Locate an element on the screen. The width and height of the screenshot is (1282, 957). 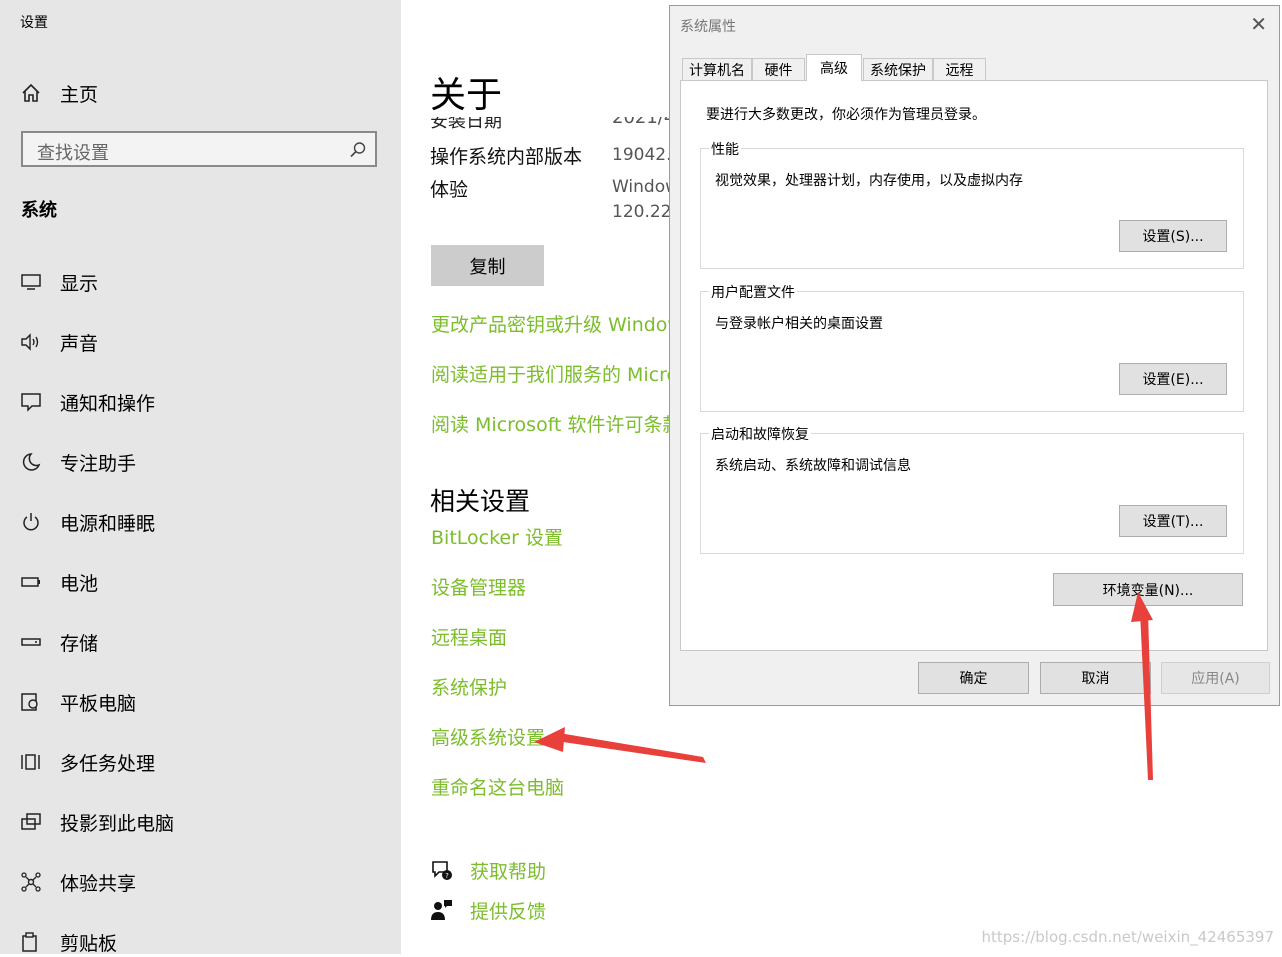
sidebar-item-tablet: 平板电脑 is located at coordinates (78, 702).